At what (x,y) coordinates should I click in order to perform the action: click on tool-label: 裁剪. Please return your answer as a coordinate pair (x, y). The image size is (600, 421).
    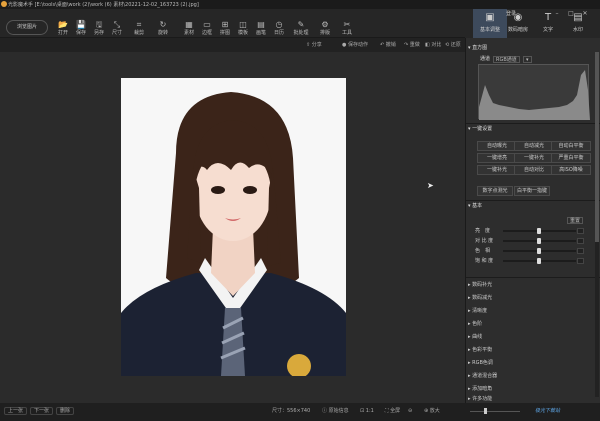
    Looking at the image, I should click on (138, 33).